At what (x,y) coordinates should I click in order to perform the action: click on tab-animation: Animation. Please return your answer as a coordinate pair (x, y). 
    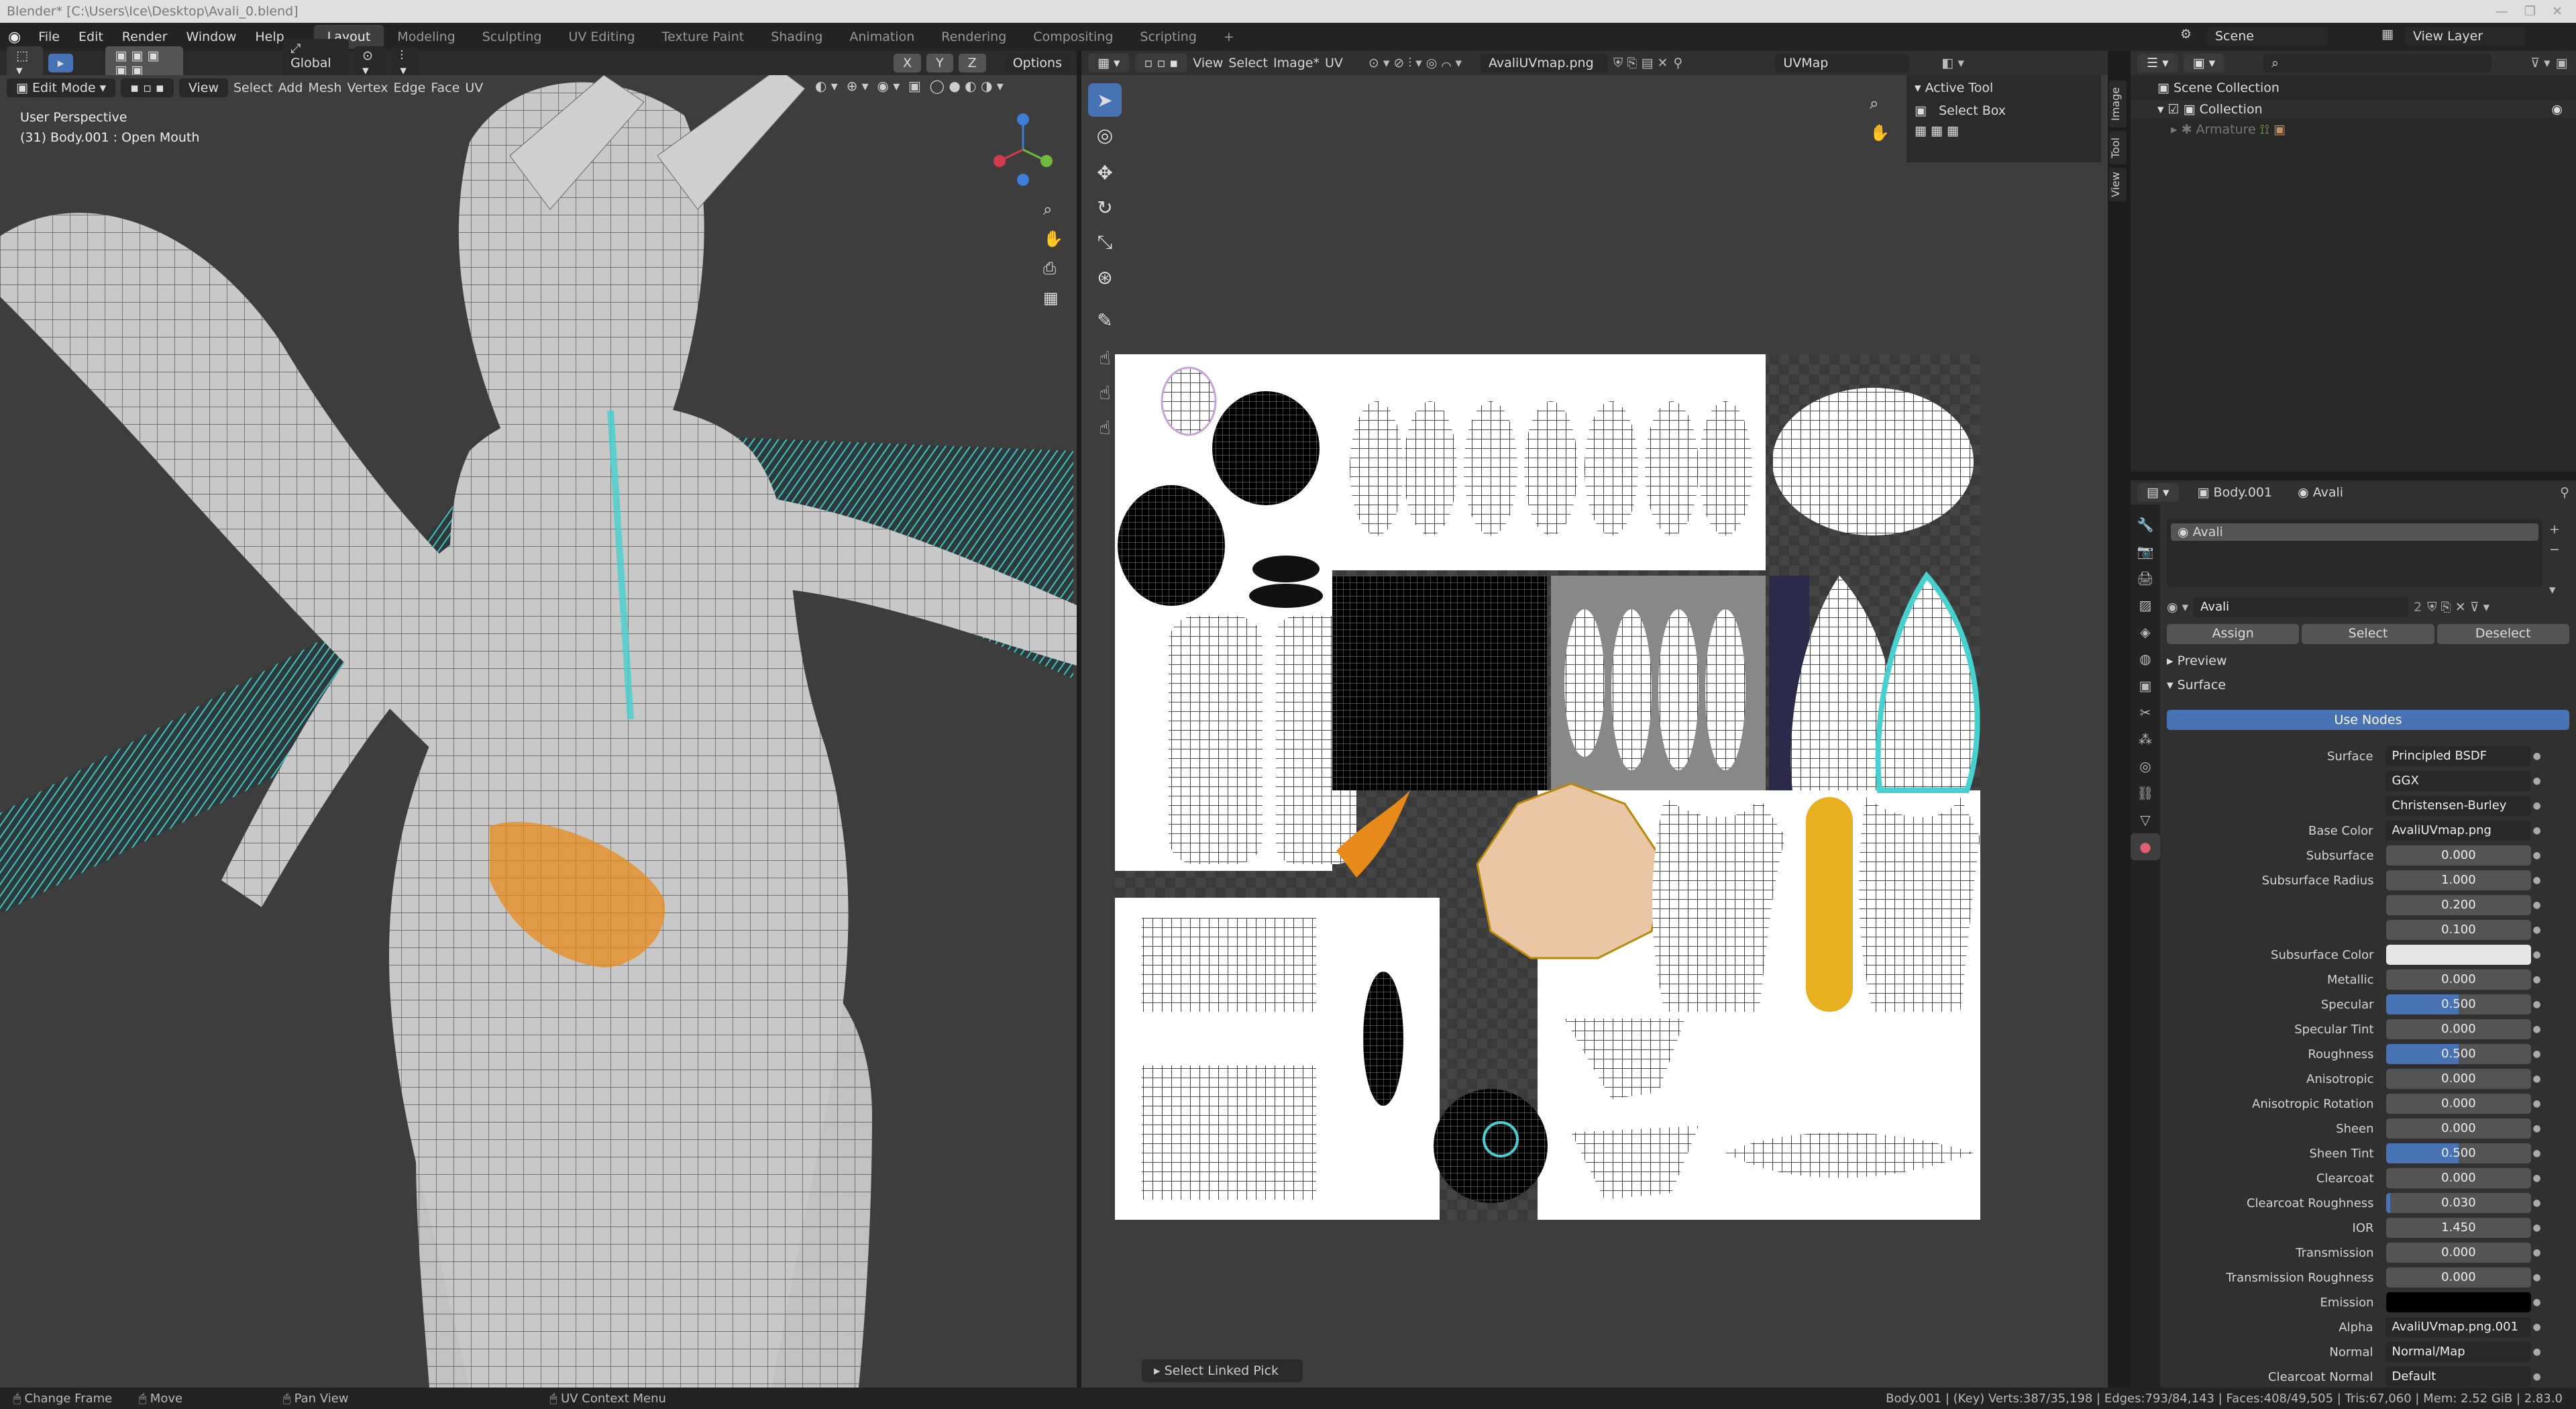
    Looking at the image, I should click on (882, 37).